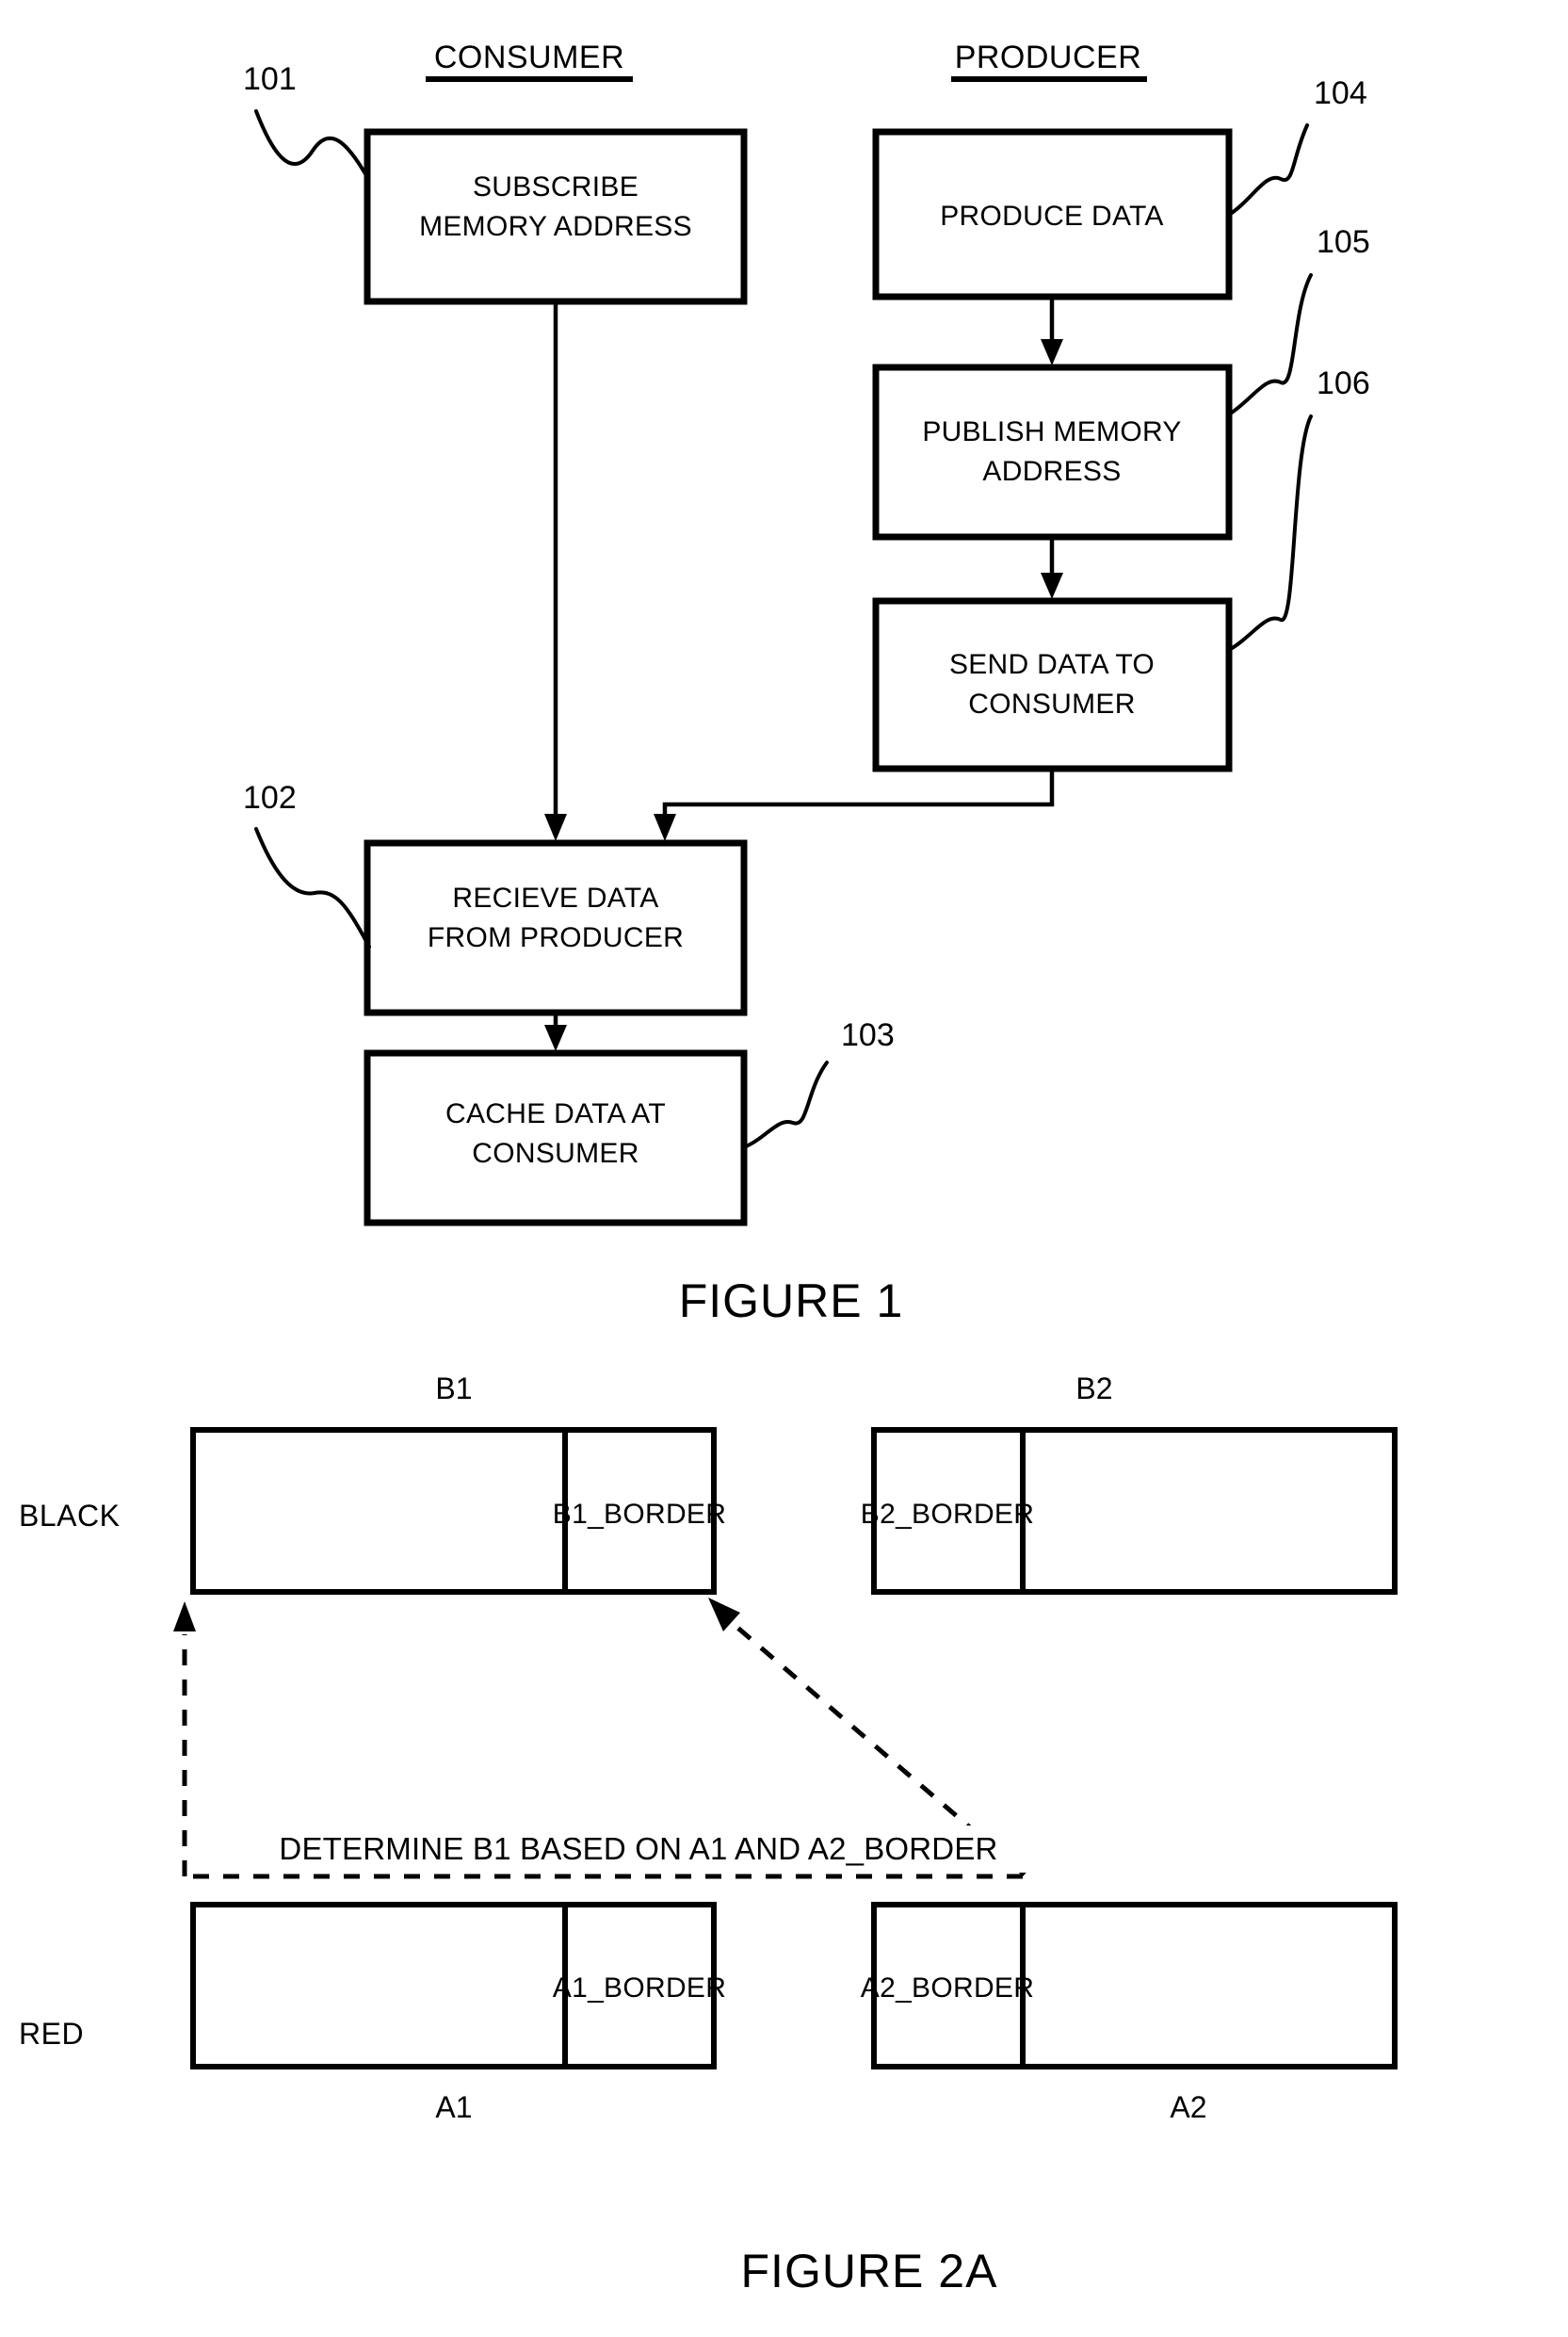 This screenshot has height=2337, width=1568. I want to click on send-box, so click(1052, 684).